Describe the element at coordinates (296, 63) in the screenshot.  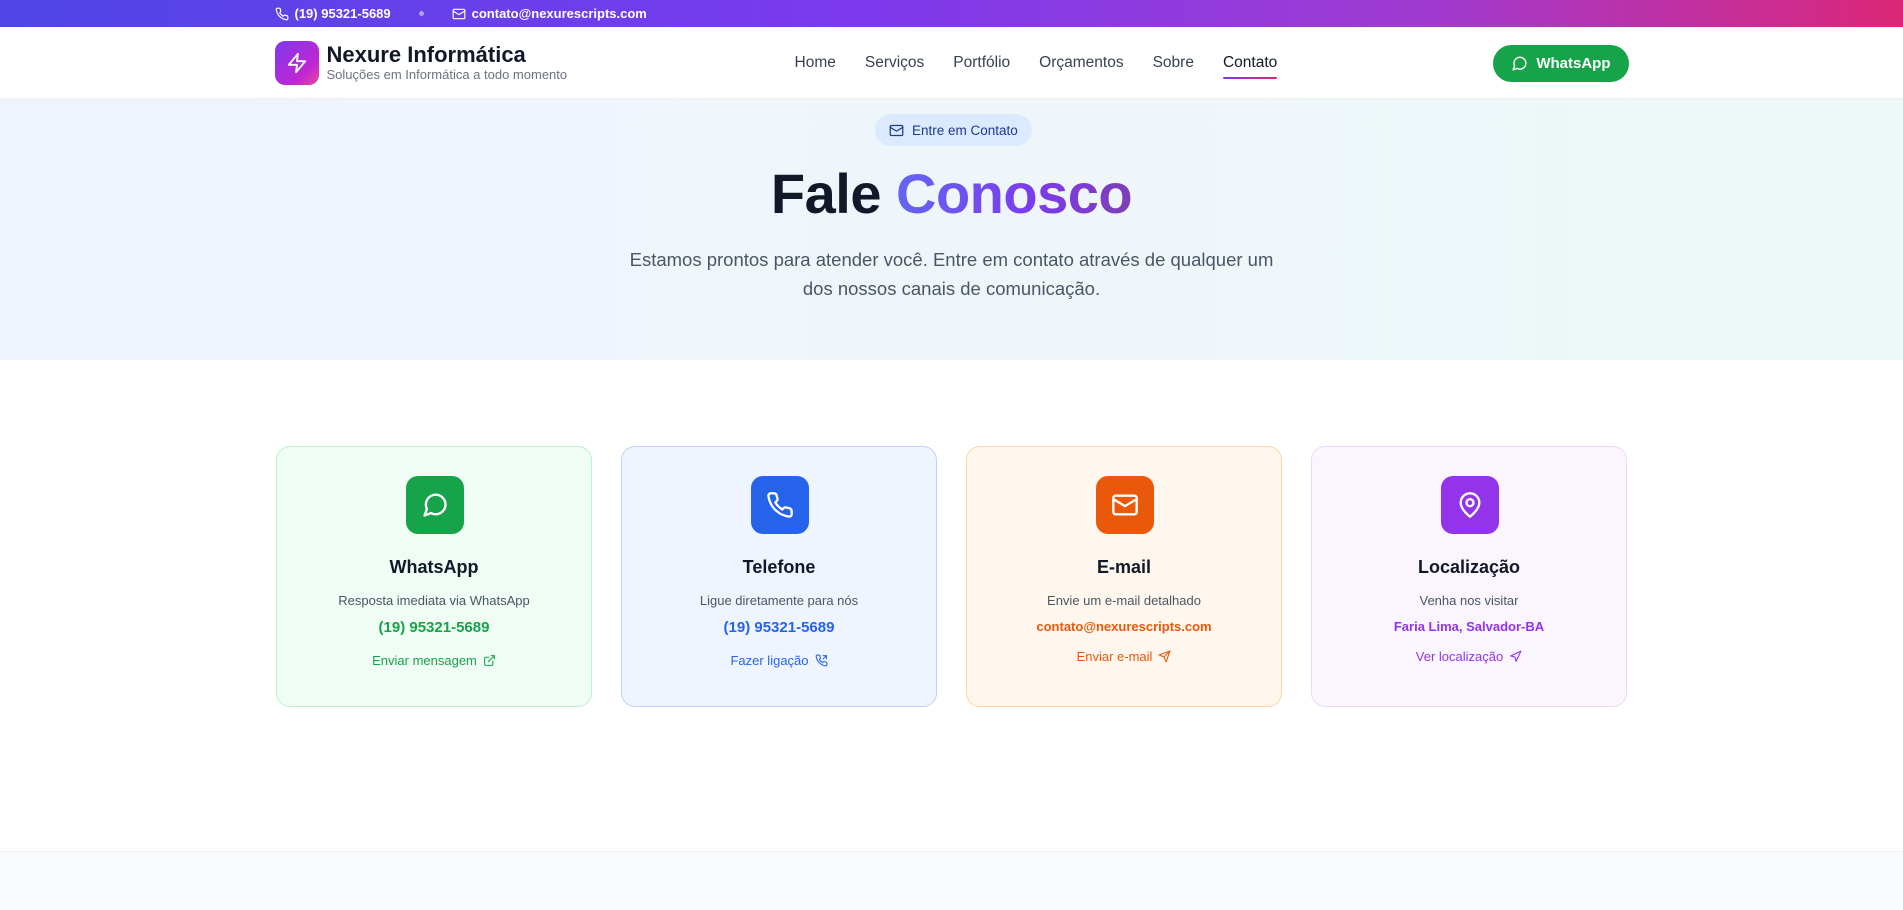
I see `lightning-logo-icon` at that location.